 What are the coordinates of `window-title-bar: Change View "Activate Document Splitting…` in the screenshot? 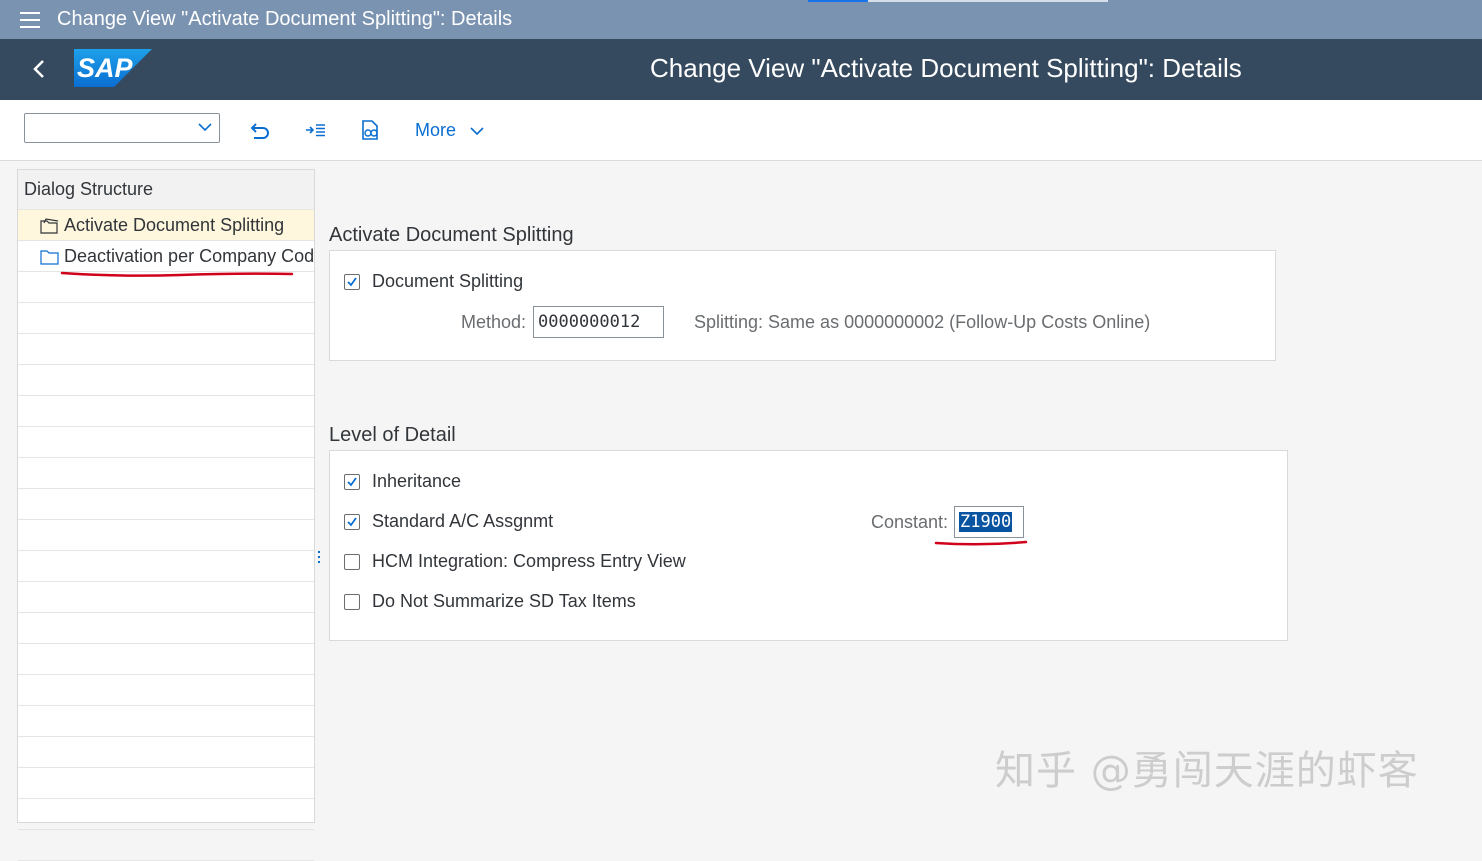 It's located at (741, 19).